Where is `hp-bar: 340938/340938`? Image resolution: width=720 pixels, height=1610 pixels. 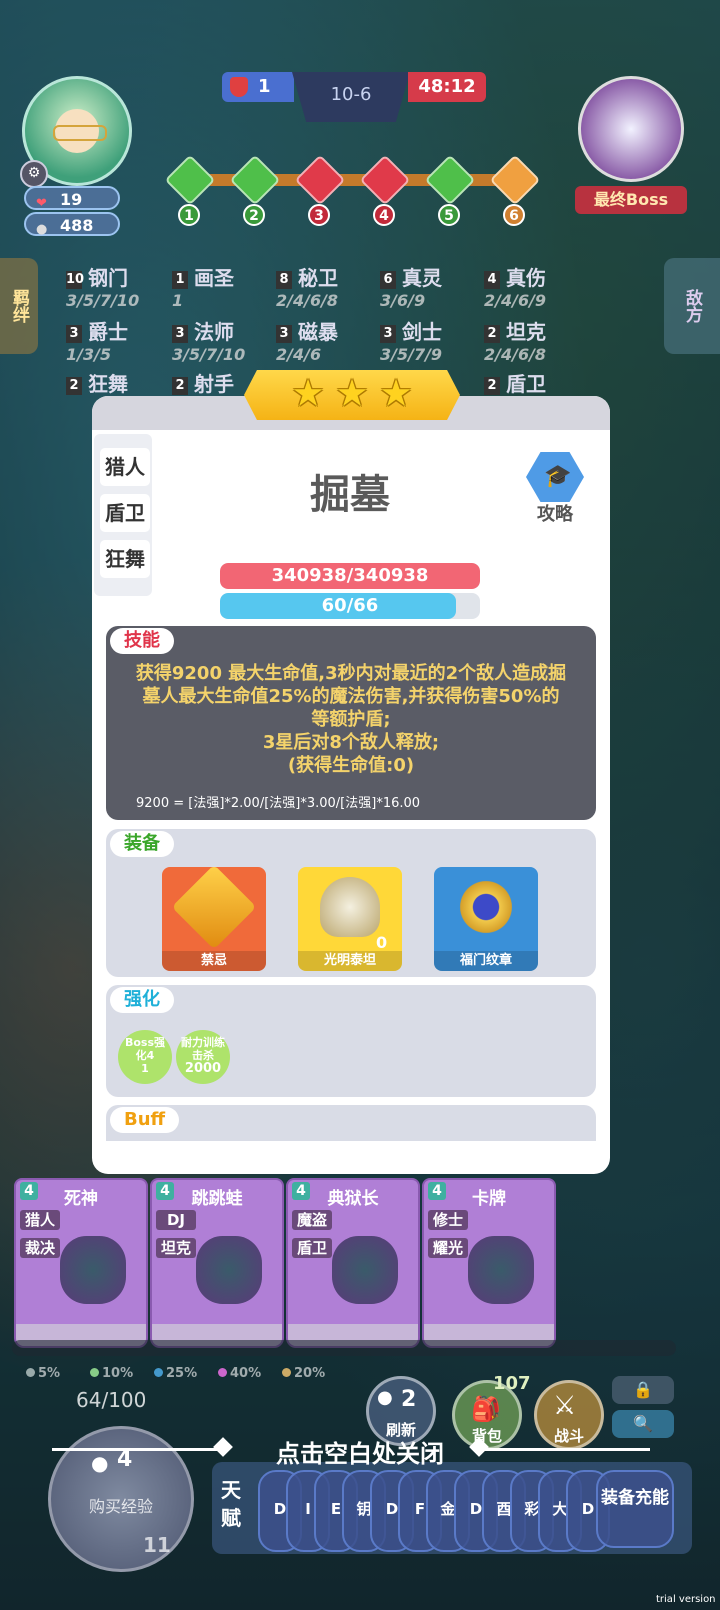 hp-bar: 340938/340938 is located at coordinates (350, 576).